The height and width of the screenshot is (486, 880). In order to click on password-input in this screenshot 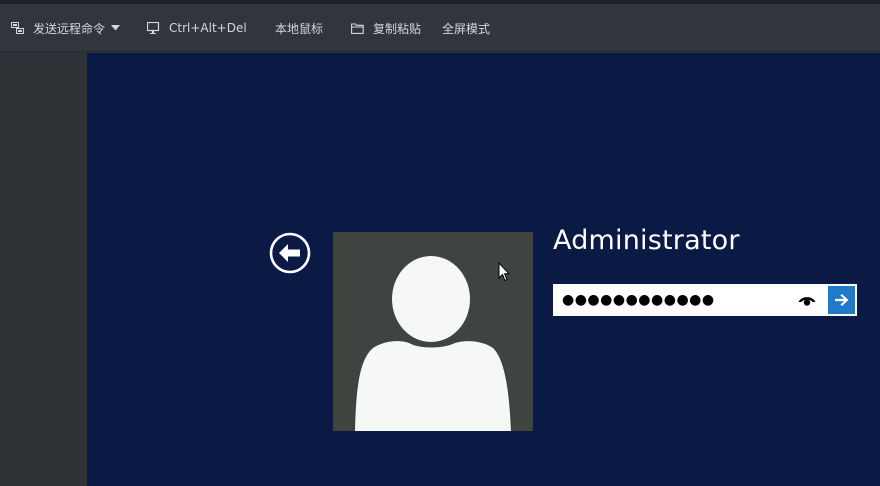, I will do `click(673, 300)`.